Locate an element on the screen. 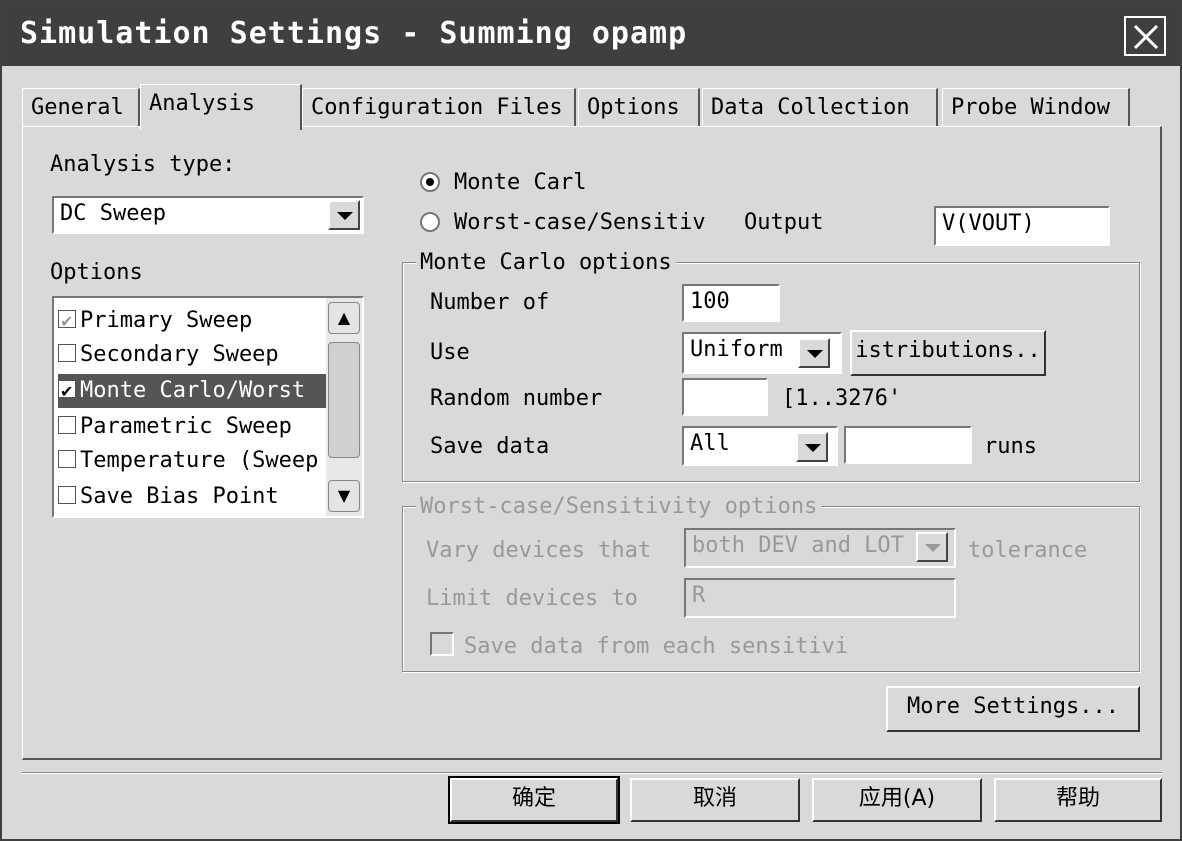  monte-carlo-options-title: Monte Carlo options is located at coordinates (546, 262).